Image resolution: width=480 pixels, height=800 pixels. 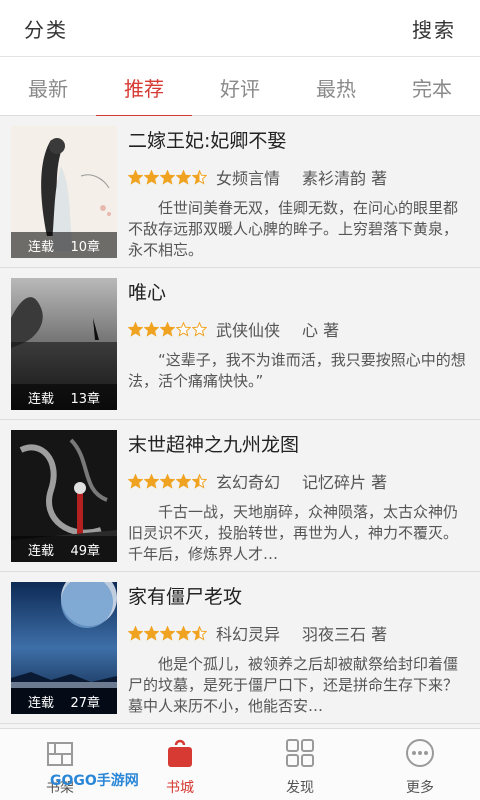 What do you see at coordinates (48, 87) in the screenshot?
I see `tab-latest: 最新` at bounding box center [48, 87].